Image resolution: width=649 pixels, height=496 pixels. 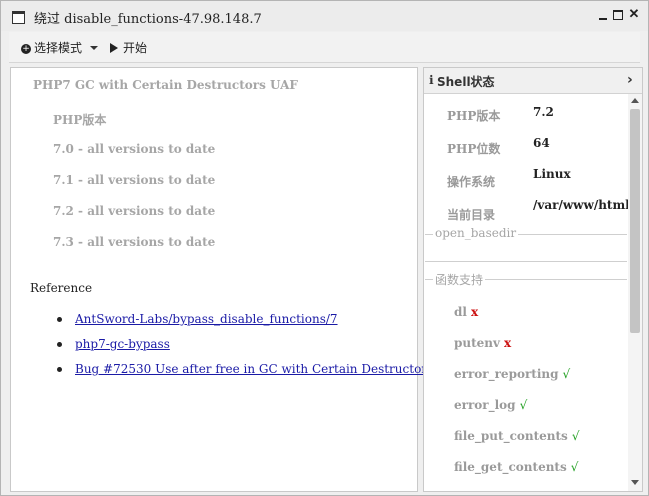 I want to click on scroll-up-icon, so click(x=635, y=100).